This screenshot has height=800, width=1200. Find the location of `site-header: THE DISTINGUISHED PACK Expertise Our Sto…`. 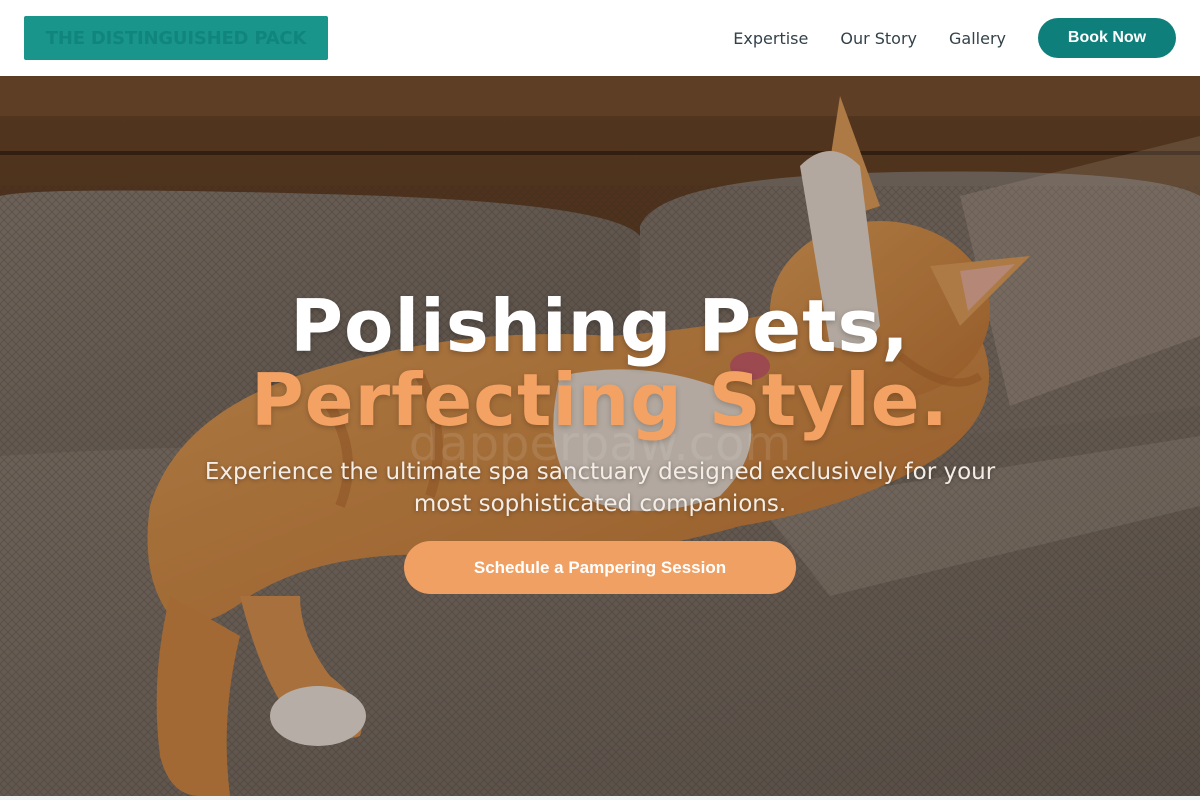

site-header: THE DISTINGUISHED PACK Expertise Our Sto… is located at coordinates (600, 38).